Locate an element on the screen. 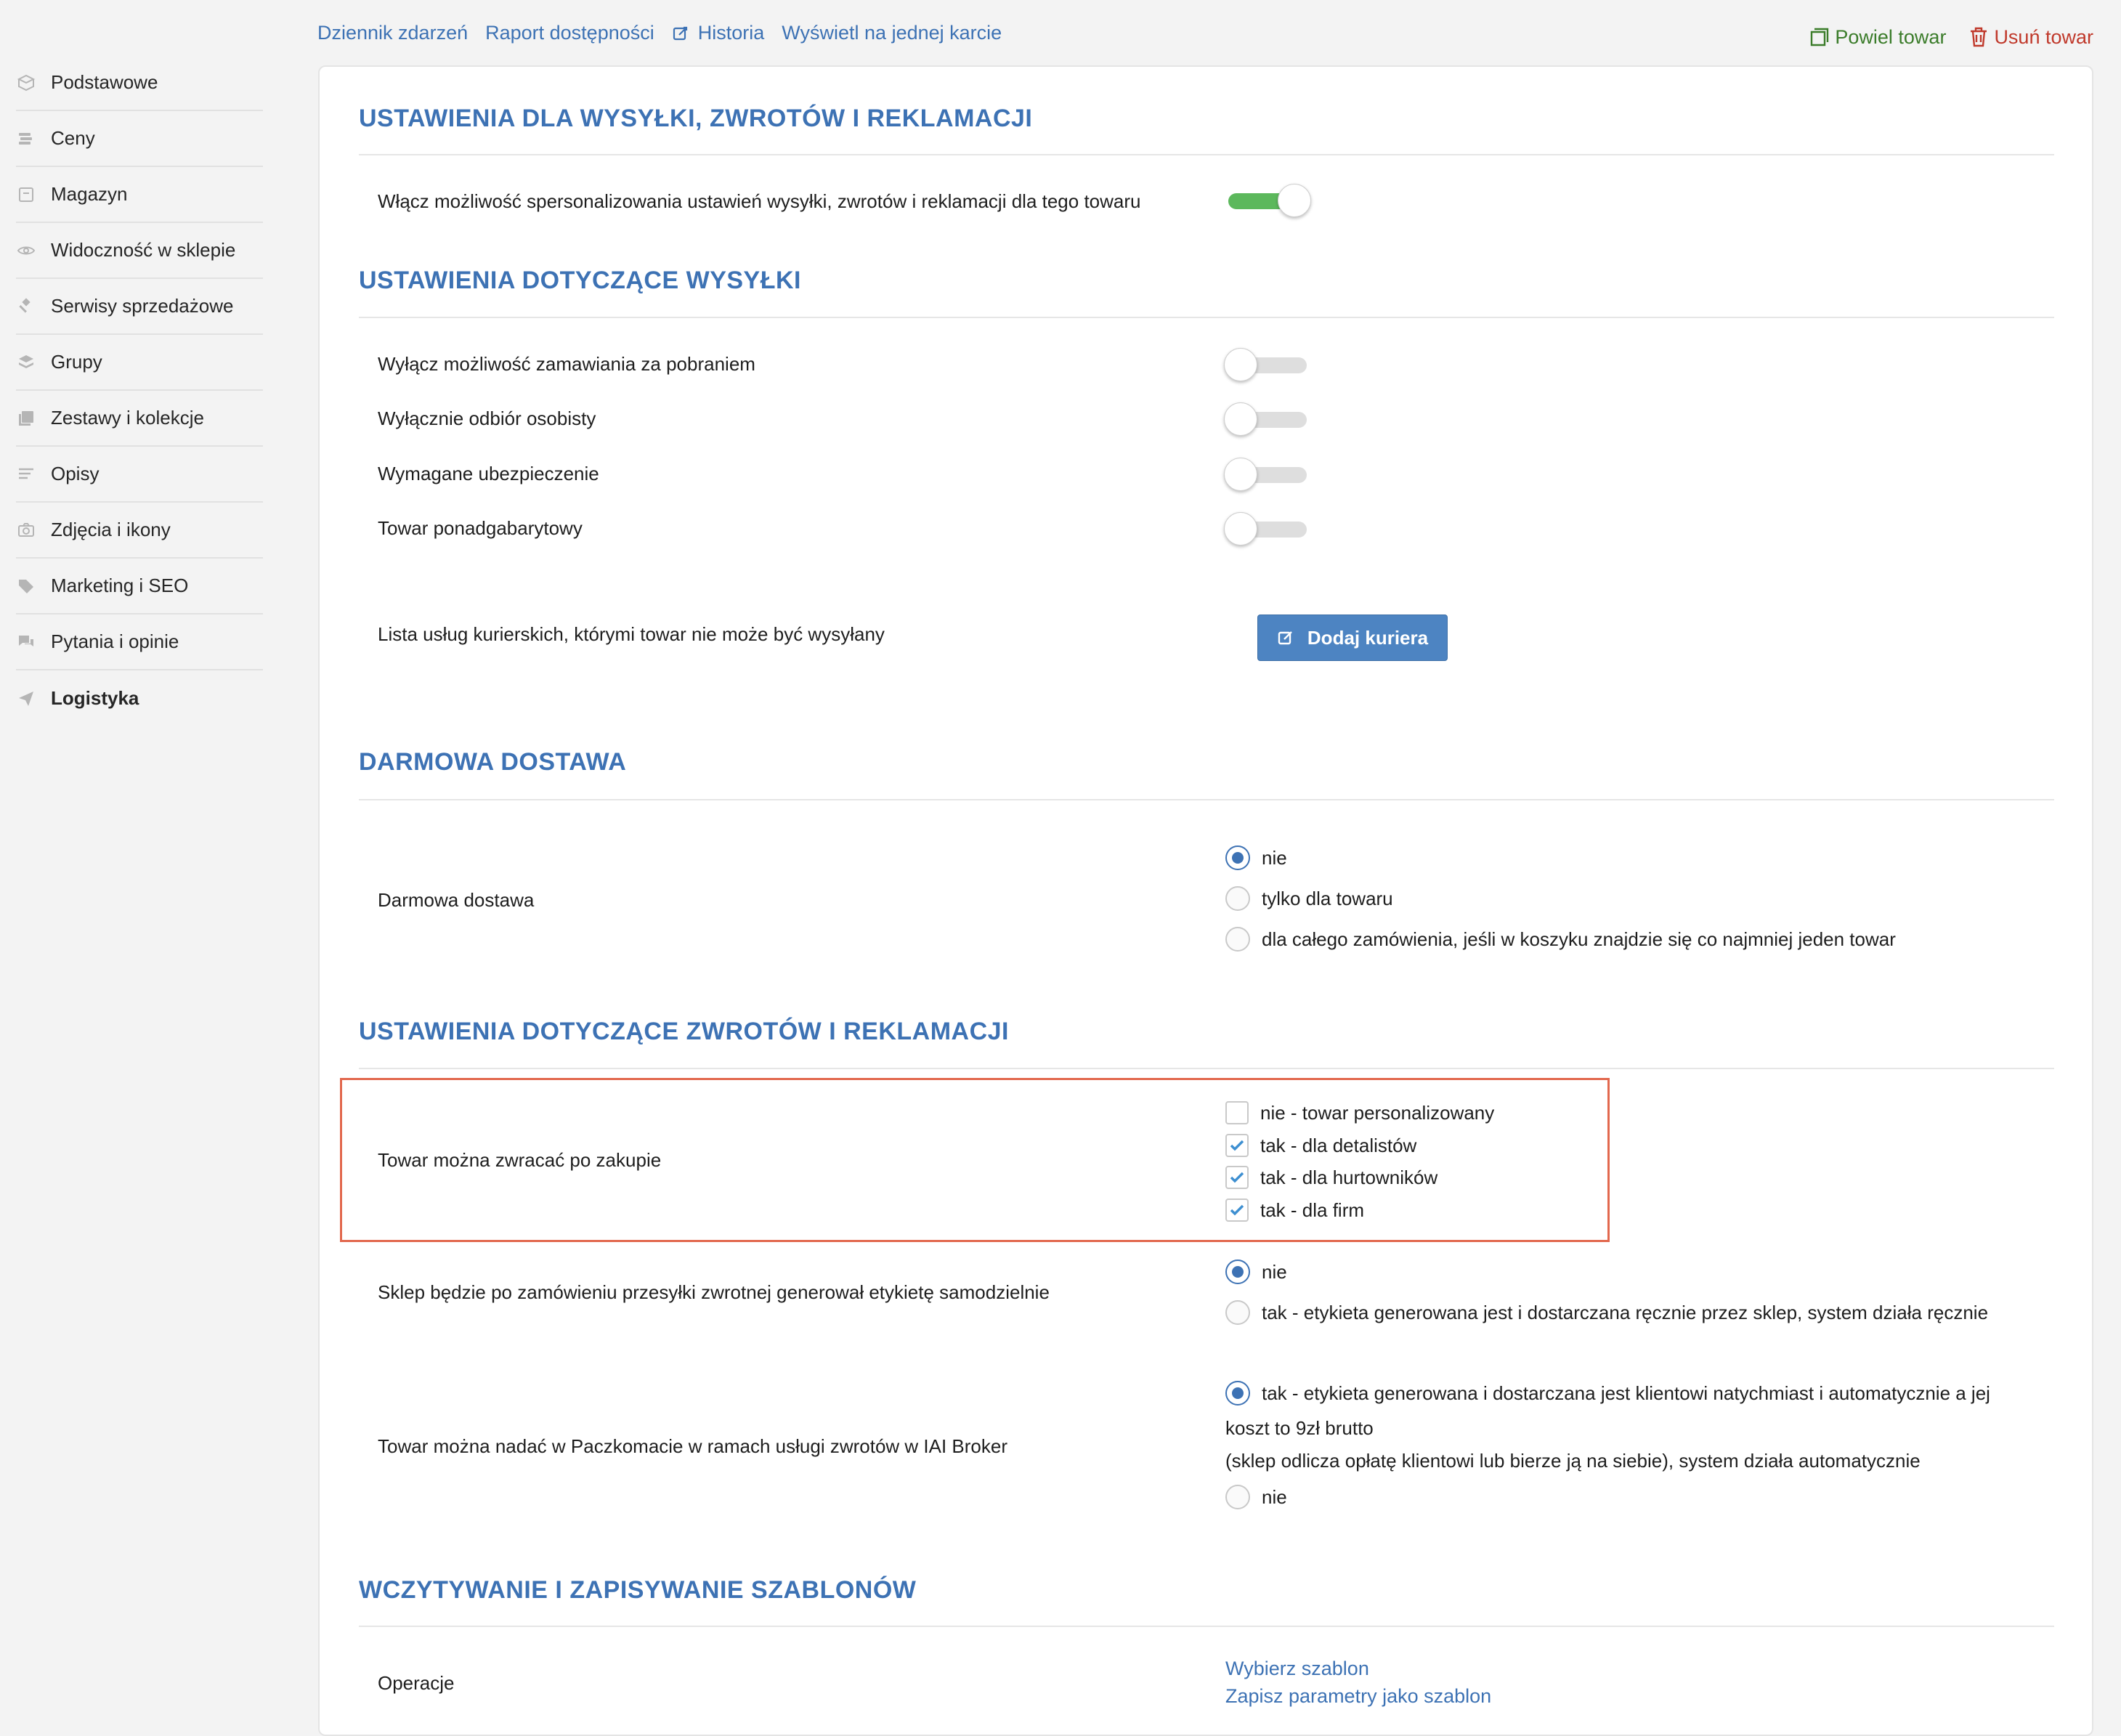 This screenshot has height=1736, width=2121. oversize-toggle is located at coordinates (1267, 528).